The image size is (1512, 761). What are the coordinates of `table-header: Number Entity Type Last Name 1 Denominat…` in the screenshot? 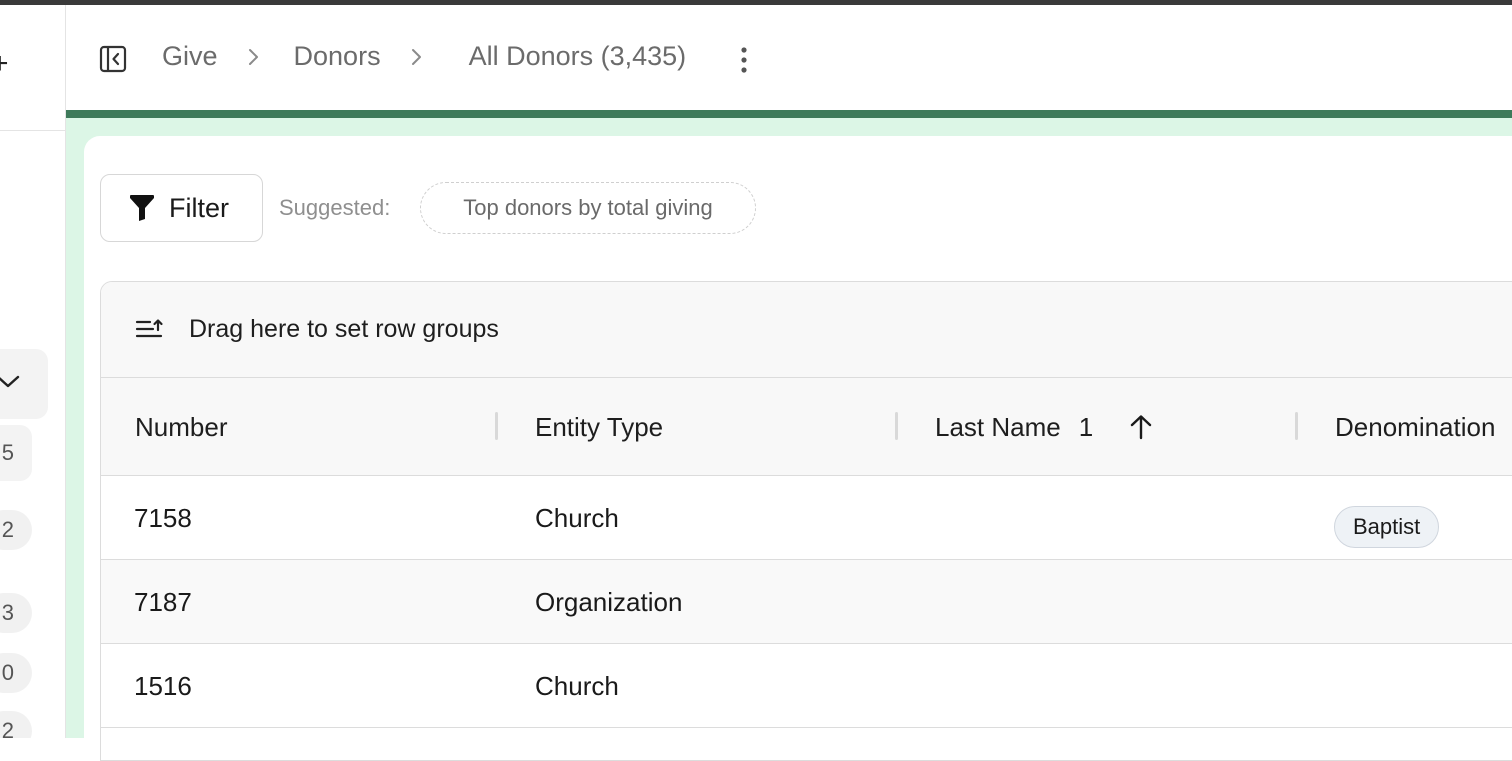 It's located at (806, 427).